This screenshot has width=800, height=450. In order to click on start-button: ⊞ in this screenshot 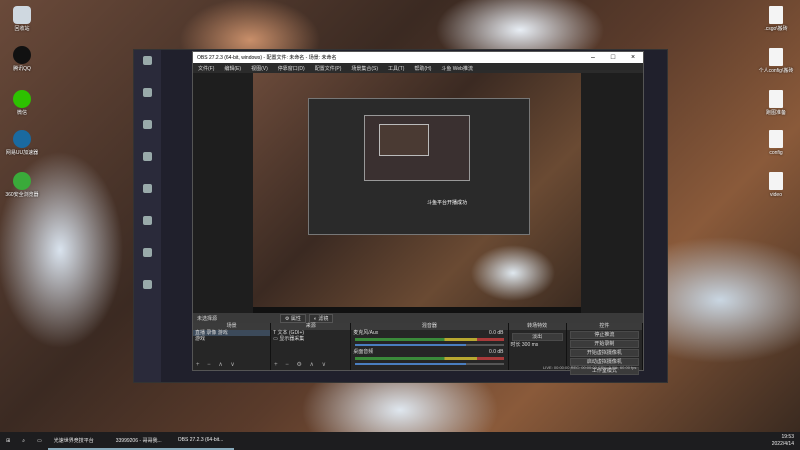, I will do `click(8, 441)`.